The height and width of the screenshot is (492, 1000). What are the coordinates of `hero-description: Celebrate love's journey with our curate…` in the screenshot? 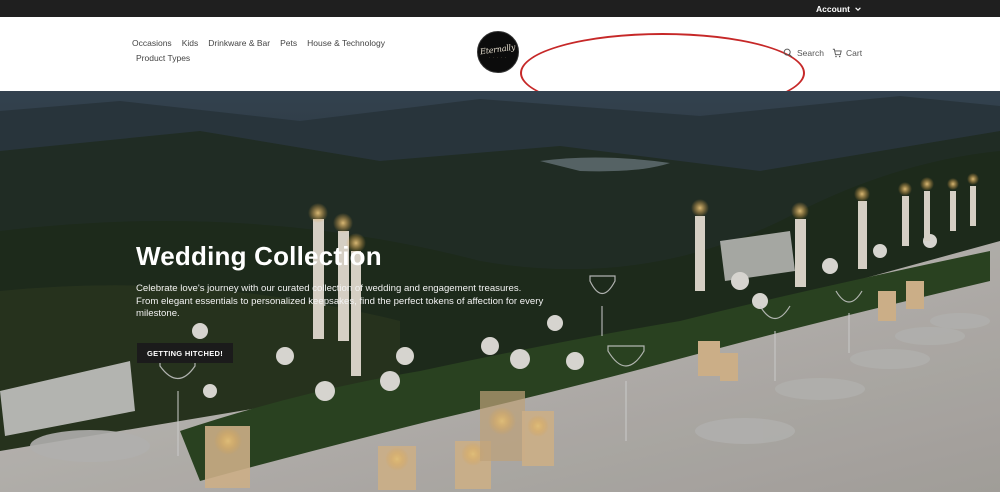 It's located at (340, 301).